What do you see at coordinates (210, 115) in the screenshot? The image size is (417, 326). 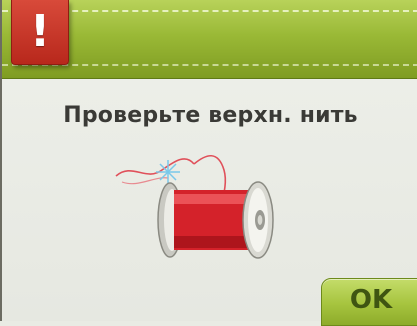 I see `dialog-message: Проверьте верхн. нить` at bounding box center [210, 115].